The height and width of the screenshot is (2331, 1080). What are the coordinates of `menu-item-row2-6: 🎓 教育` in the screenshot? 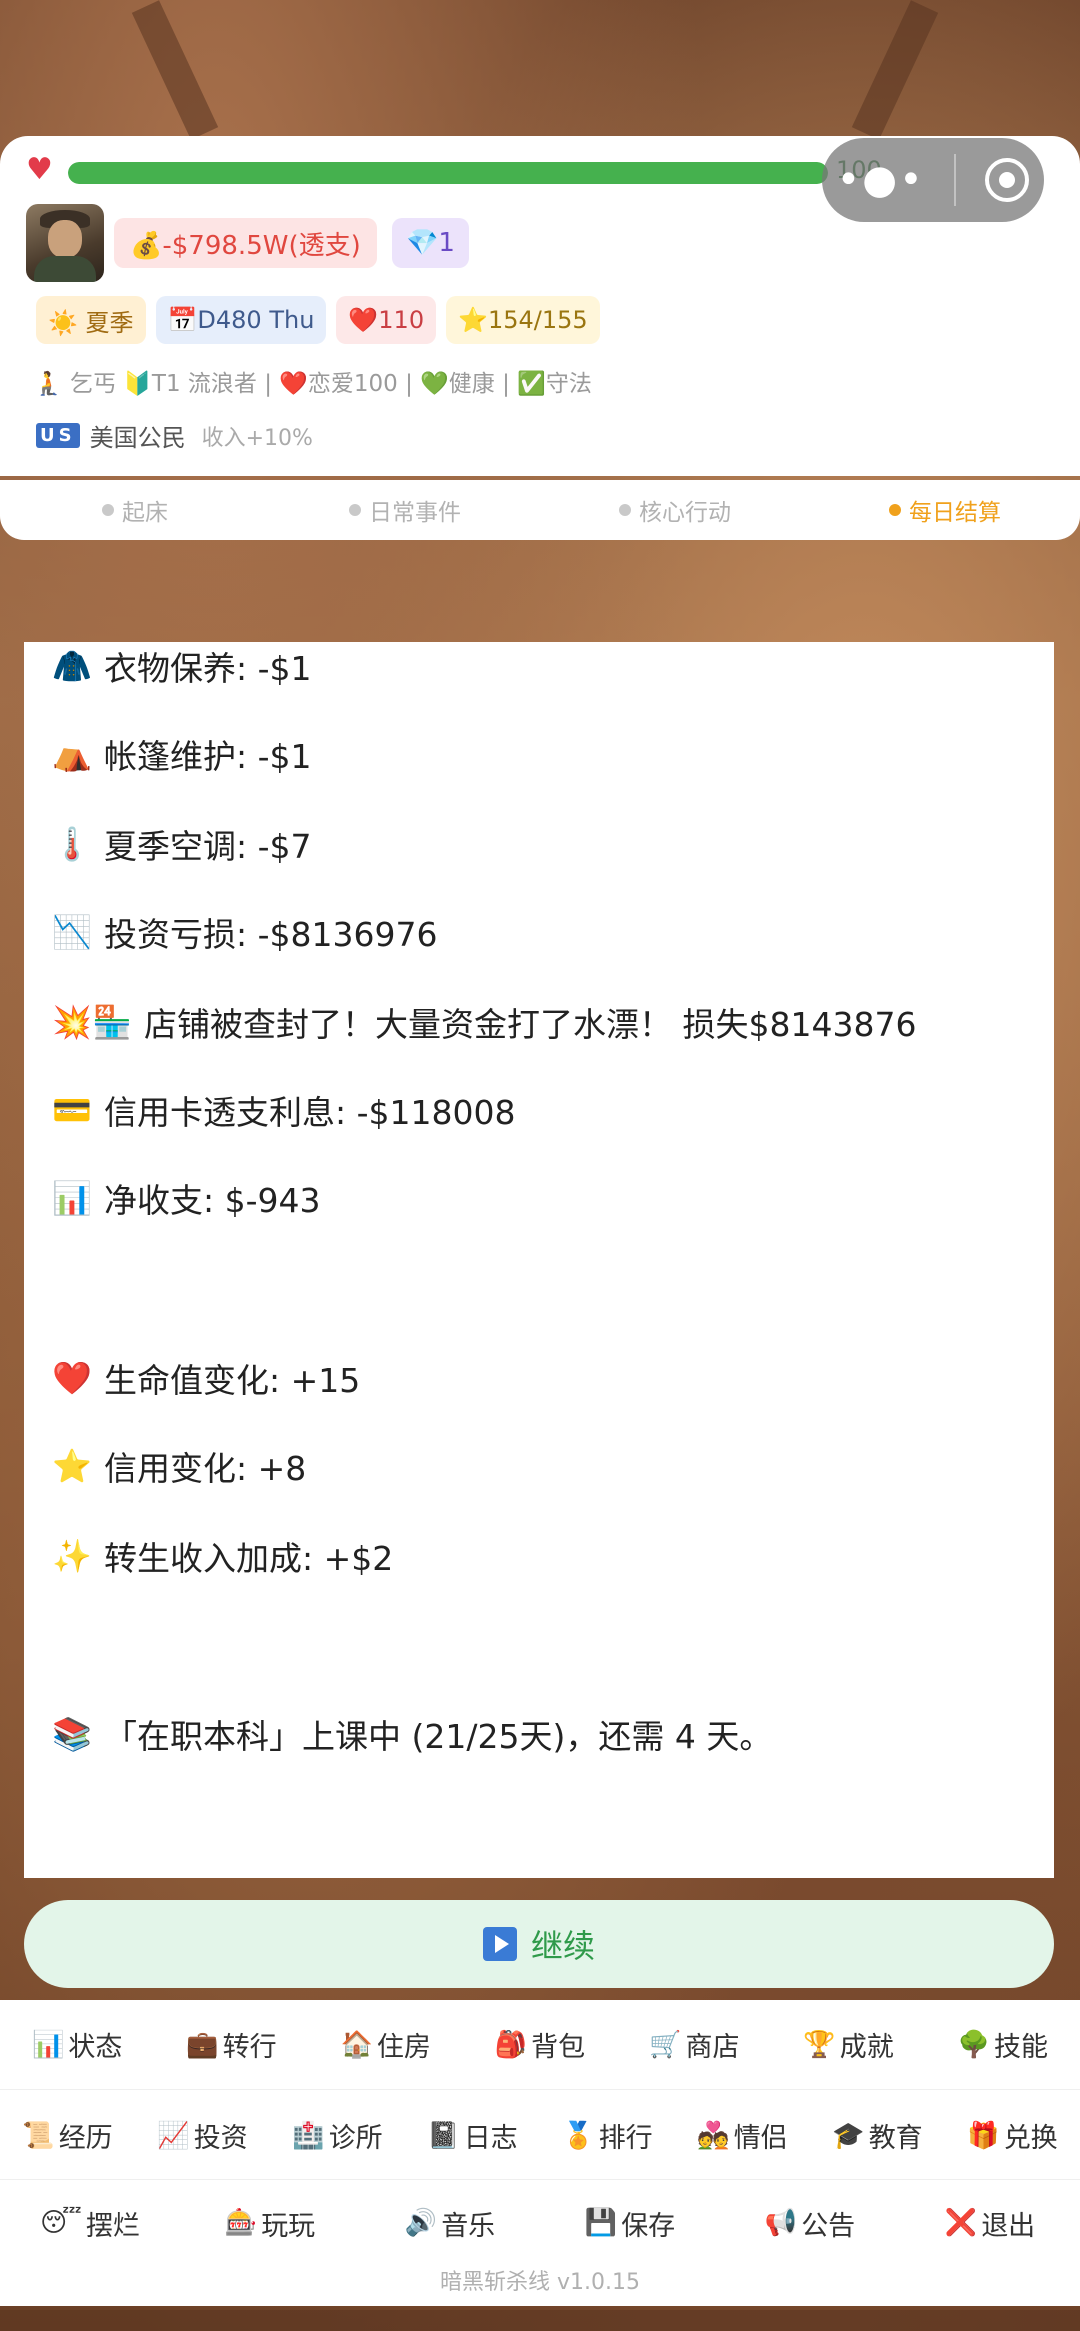 It's located at (877, 2135).